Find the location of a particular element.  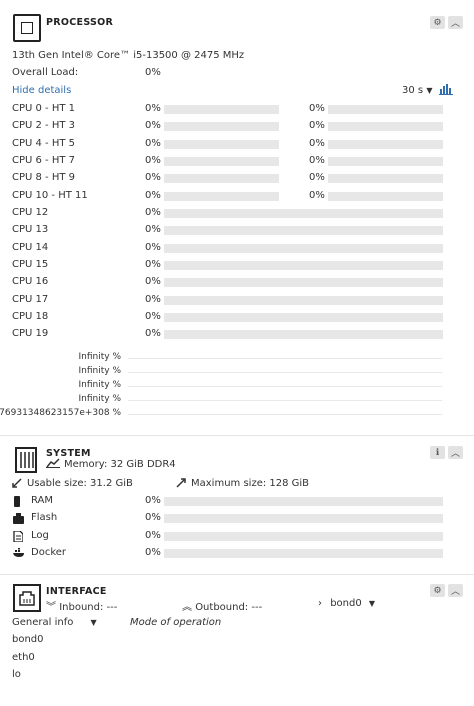

cpu-row-label: CPU 13 is located at coordinates (30, 229).